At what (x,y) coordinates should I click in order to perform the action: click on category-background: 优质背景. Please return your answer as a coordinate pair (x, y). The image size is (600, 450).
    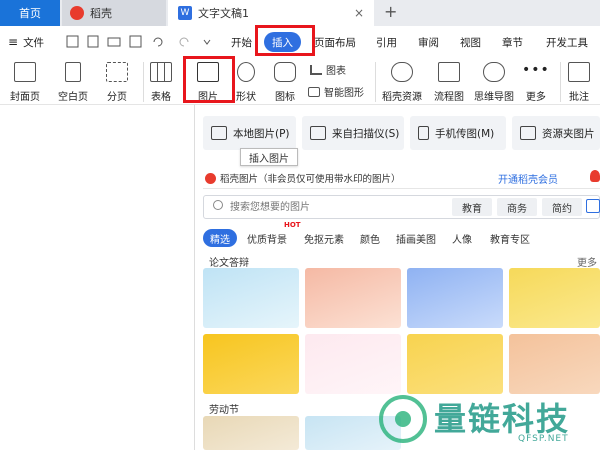
    Looking at the image, I should click on (267, 238).